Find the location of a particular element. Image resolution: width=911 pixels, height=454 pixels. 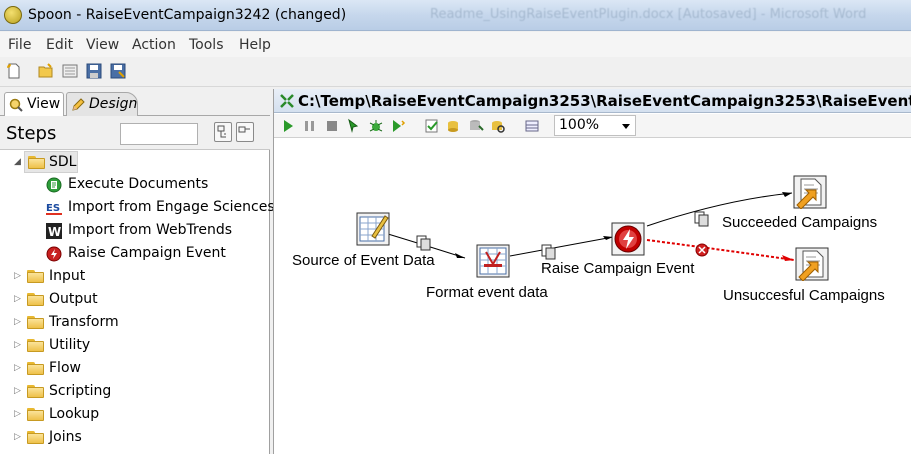

tree-folder-transform: ▷ Transform is located at coordinates (124, 323).